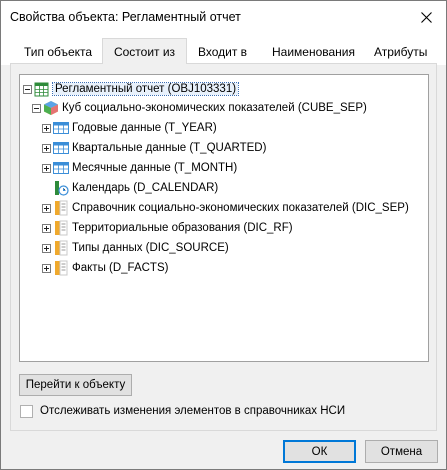 The width and height of the screenshot is (447, 470). Describe the element at coordinates (120, 268) in the screenshot. I see `tree-node-label: Факты (D_FACTS)` at that location.